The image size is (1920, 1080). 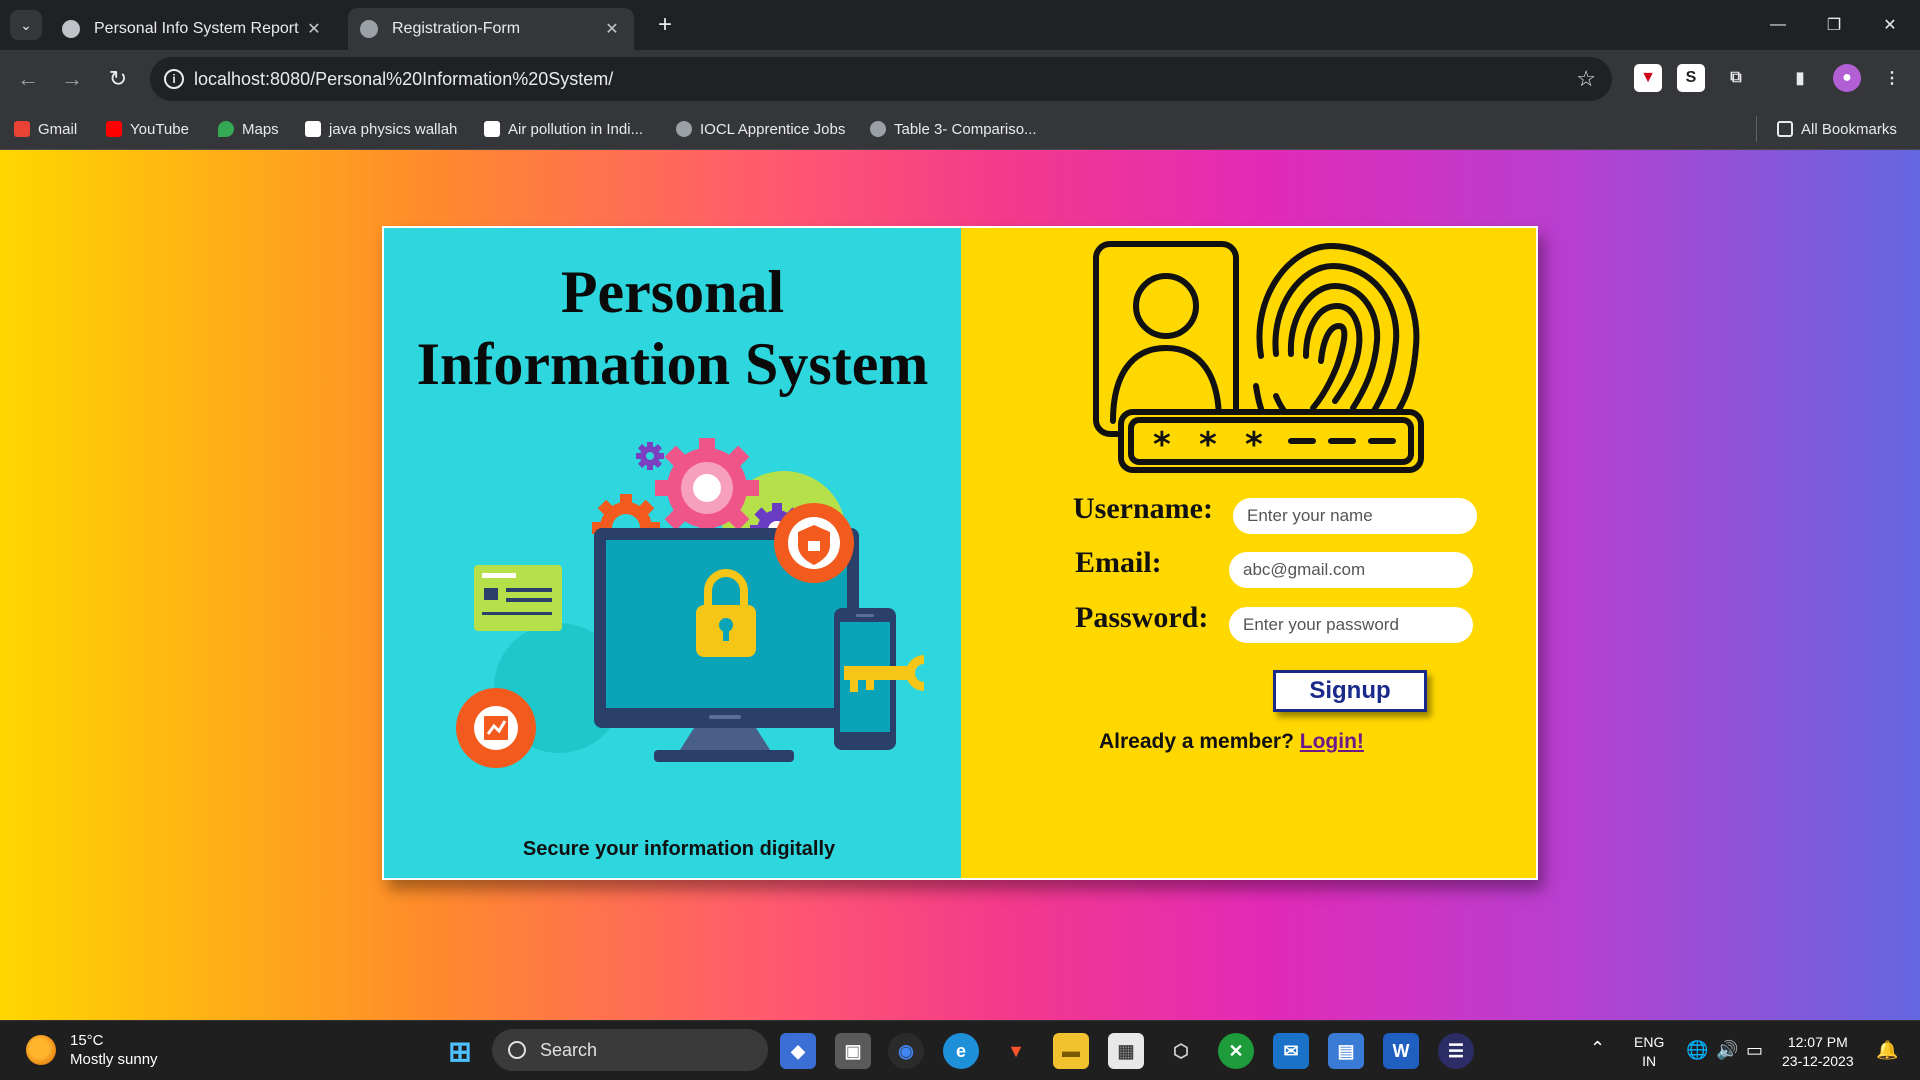 I want to click on bookmark-iocl: IOCL Apprentice Jobs, so click(x=760, y=129).